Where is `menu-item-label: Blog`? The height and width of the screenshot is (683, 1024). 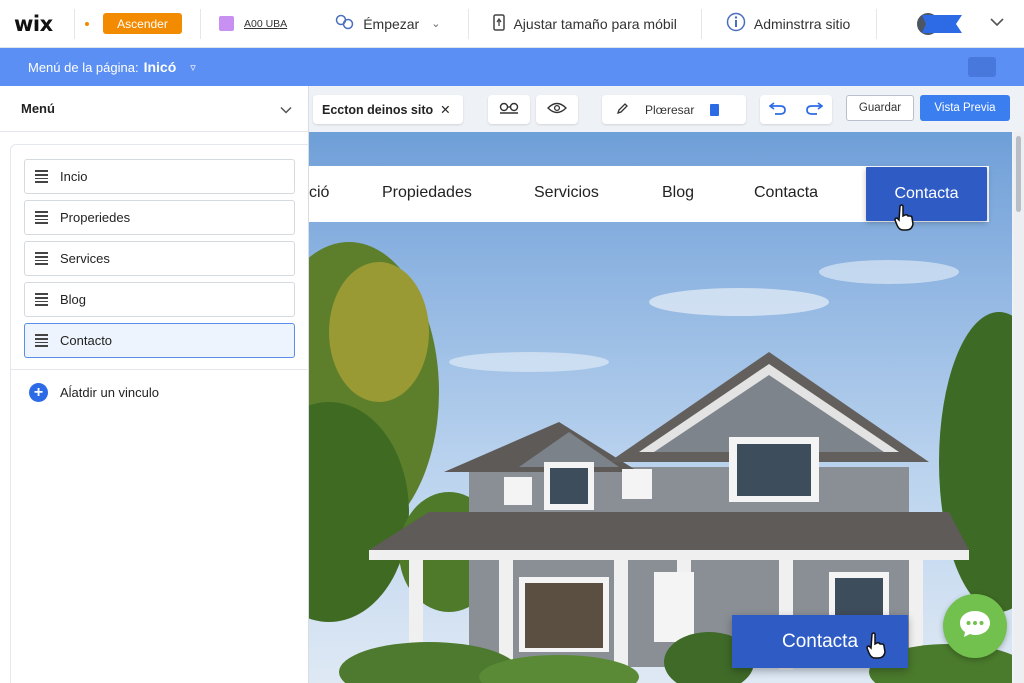
menu-item-label: Blog is located at coordinates (73, 299).